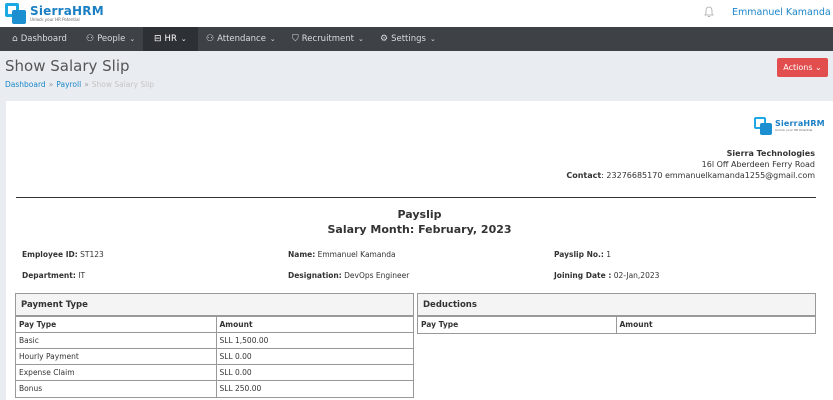 This screenshot has height=400, width=833. I want to click on department: Department: IT, so click(53, 275).